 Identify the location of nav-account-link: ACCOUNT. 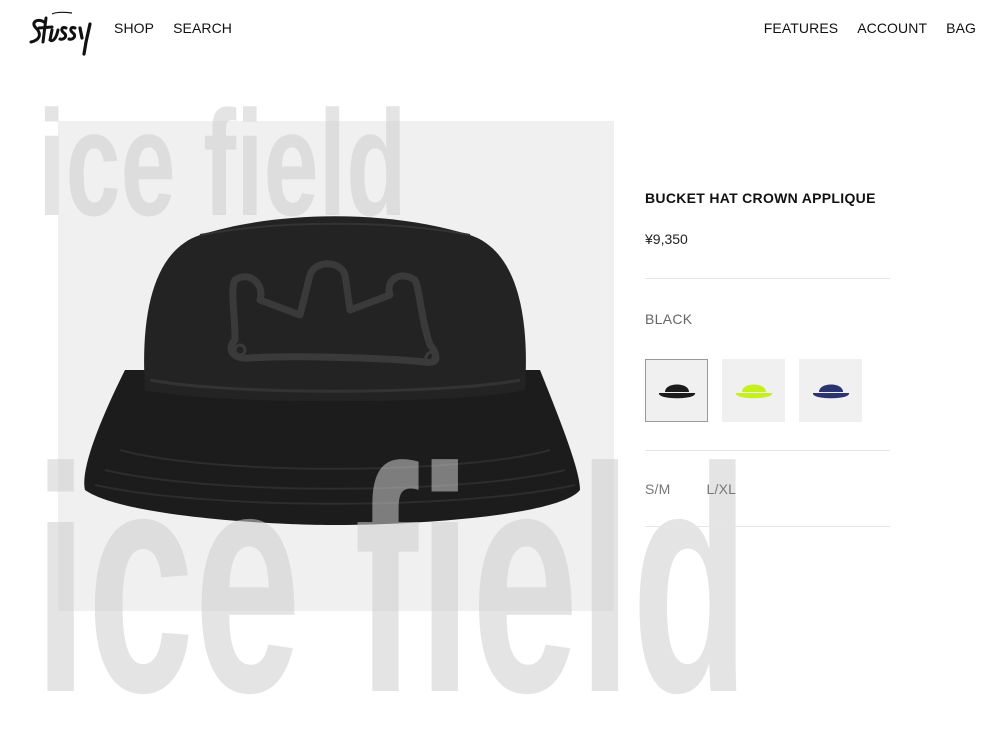
(892, 28).